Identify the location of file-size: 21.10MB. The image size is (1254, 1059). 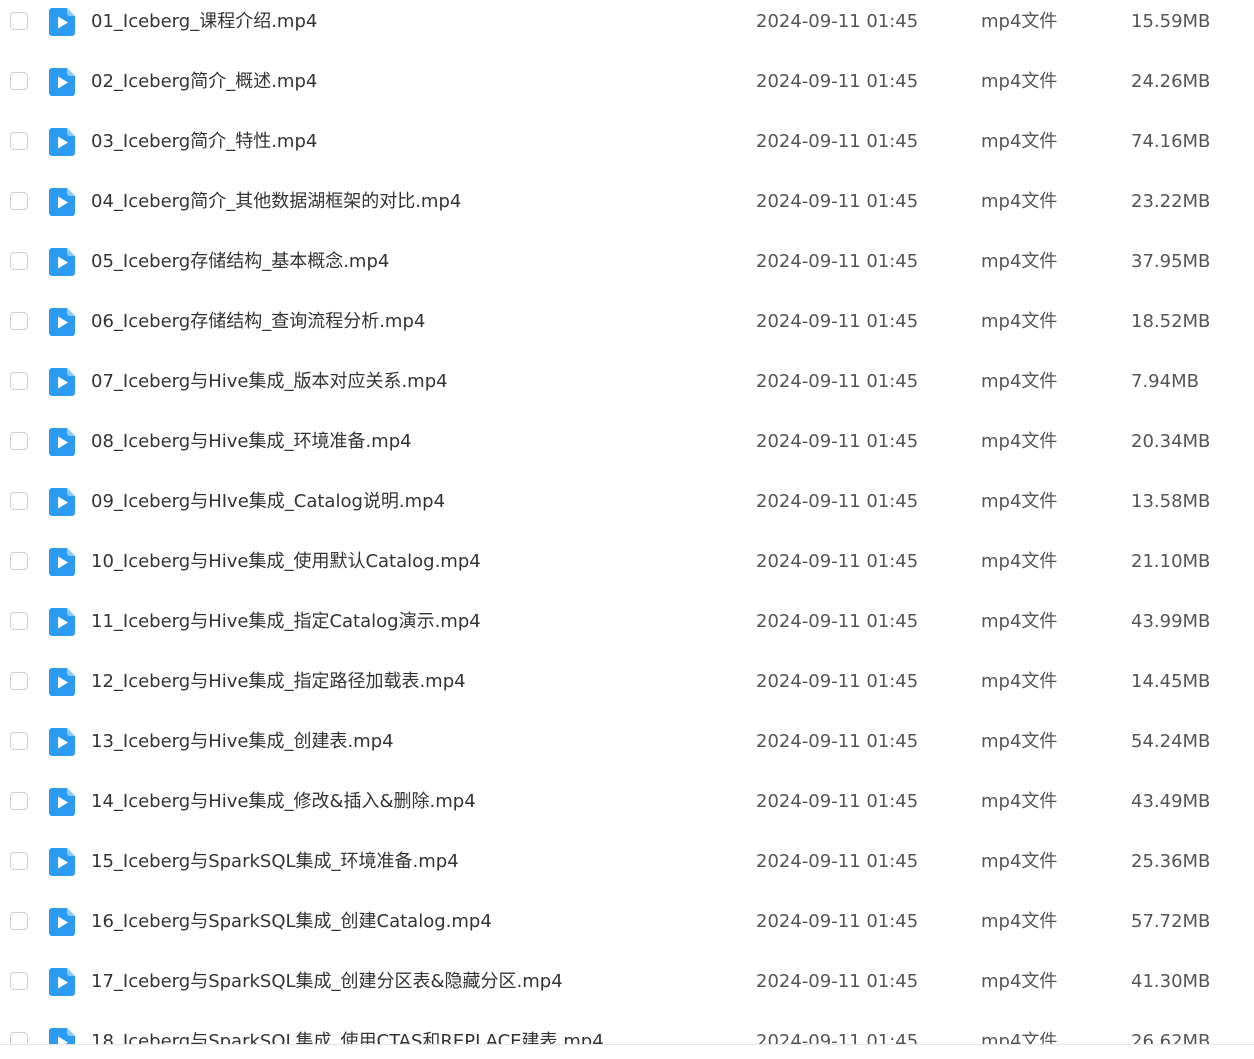
(1171, 561).